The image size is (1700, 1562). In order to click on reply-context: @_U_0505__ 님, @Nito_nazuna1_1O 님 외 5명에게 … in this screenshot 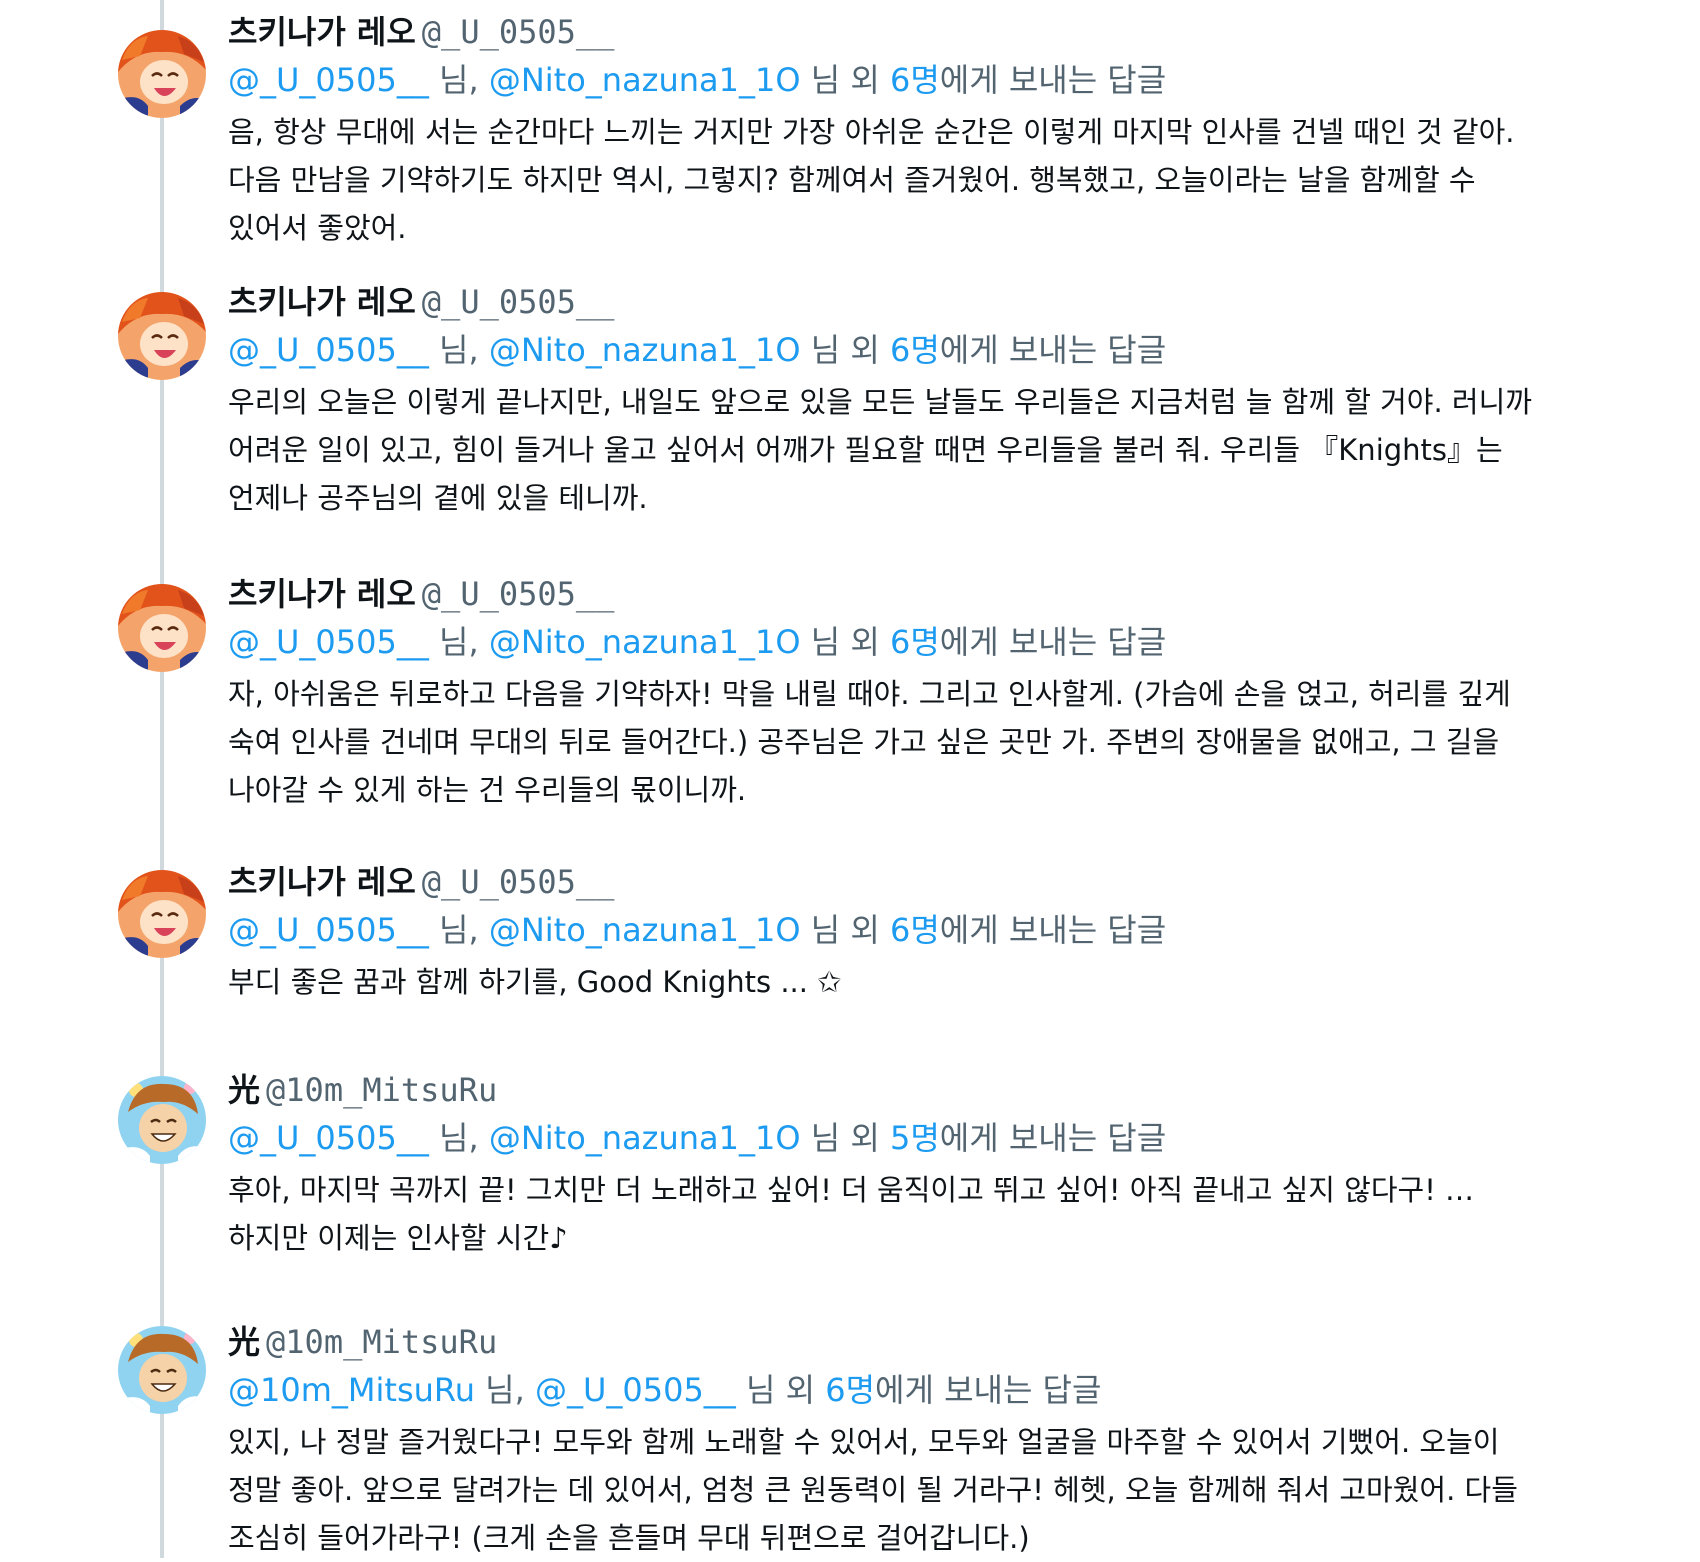, I will do `click(889, 1138)`.